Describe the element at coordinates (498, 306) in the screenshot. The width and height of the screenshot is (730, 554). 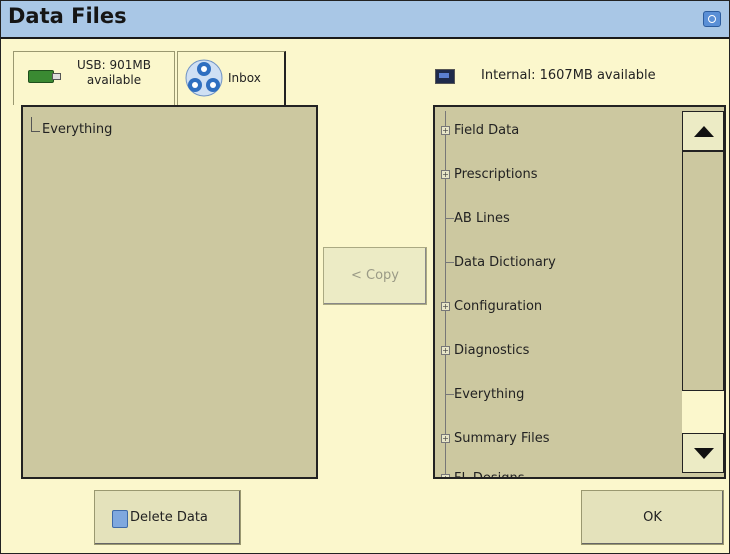
I see `tree-item-label: Configuration` at that location.